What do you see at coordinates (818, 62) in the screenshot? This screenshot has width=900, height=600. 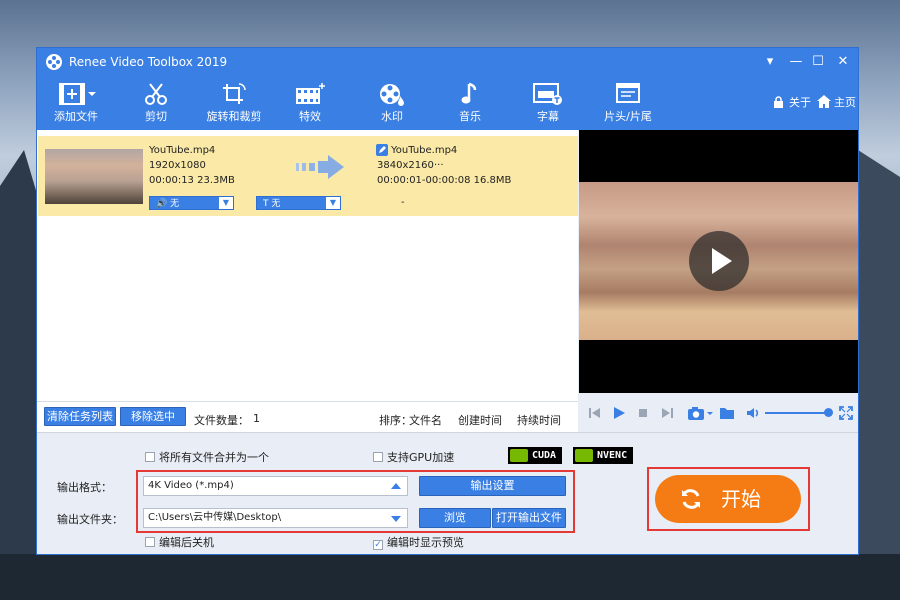 I see `maximize-icon: ☐` at bounding box center [818, 62].